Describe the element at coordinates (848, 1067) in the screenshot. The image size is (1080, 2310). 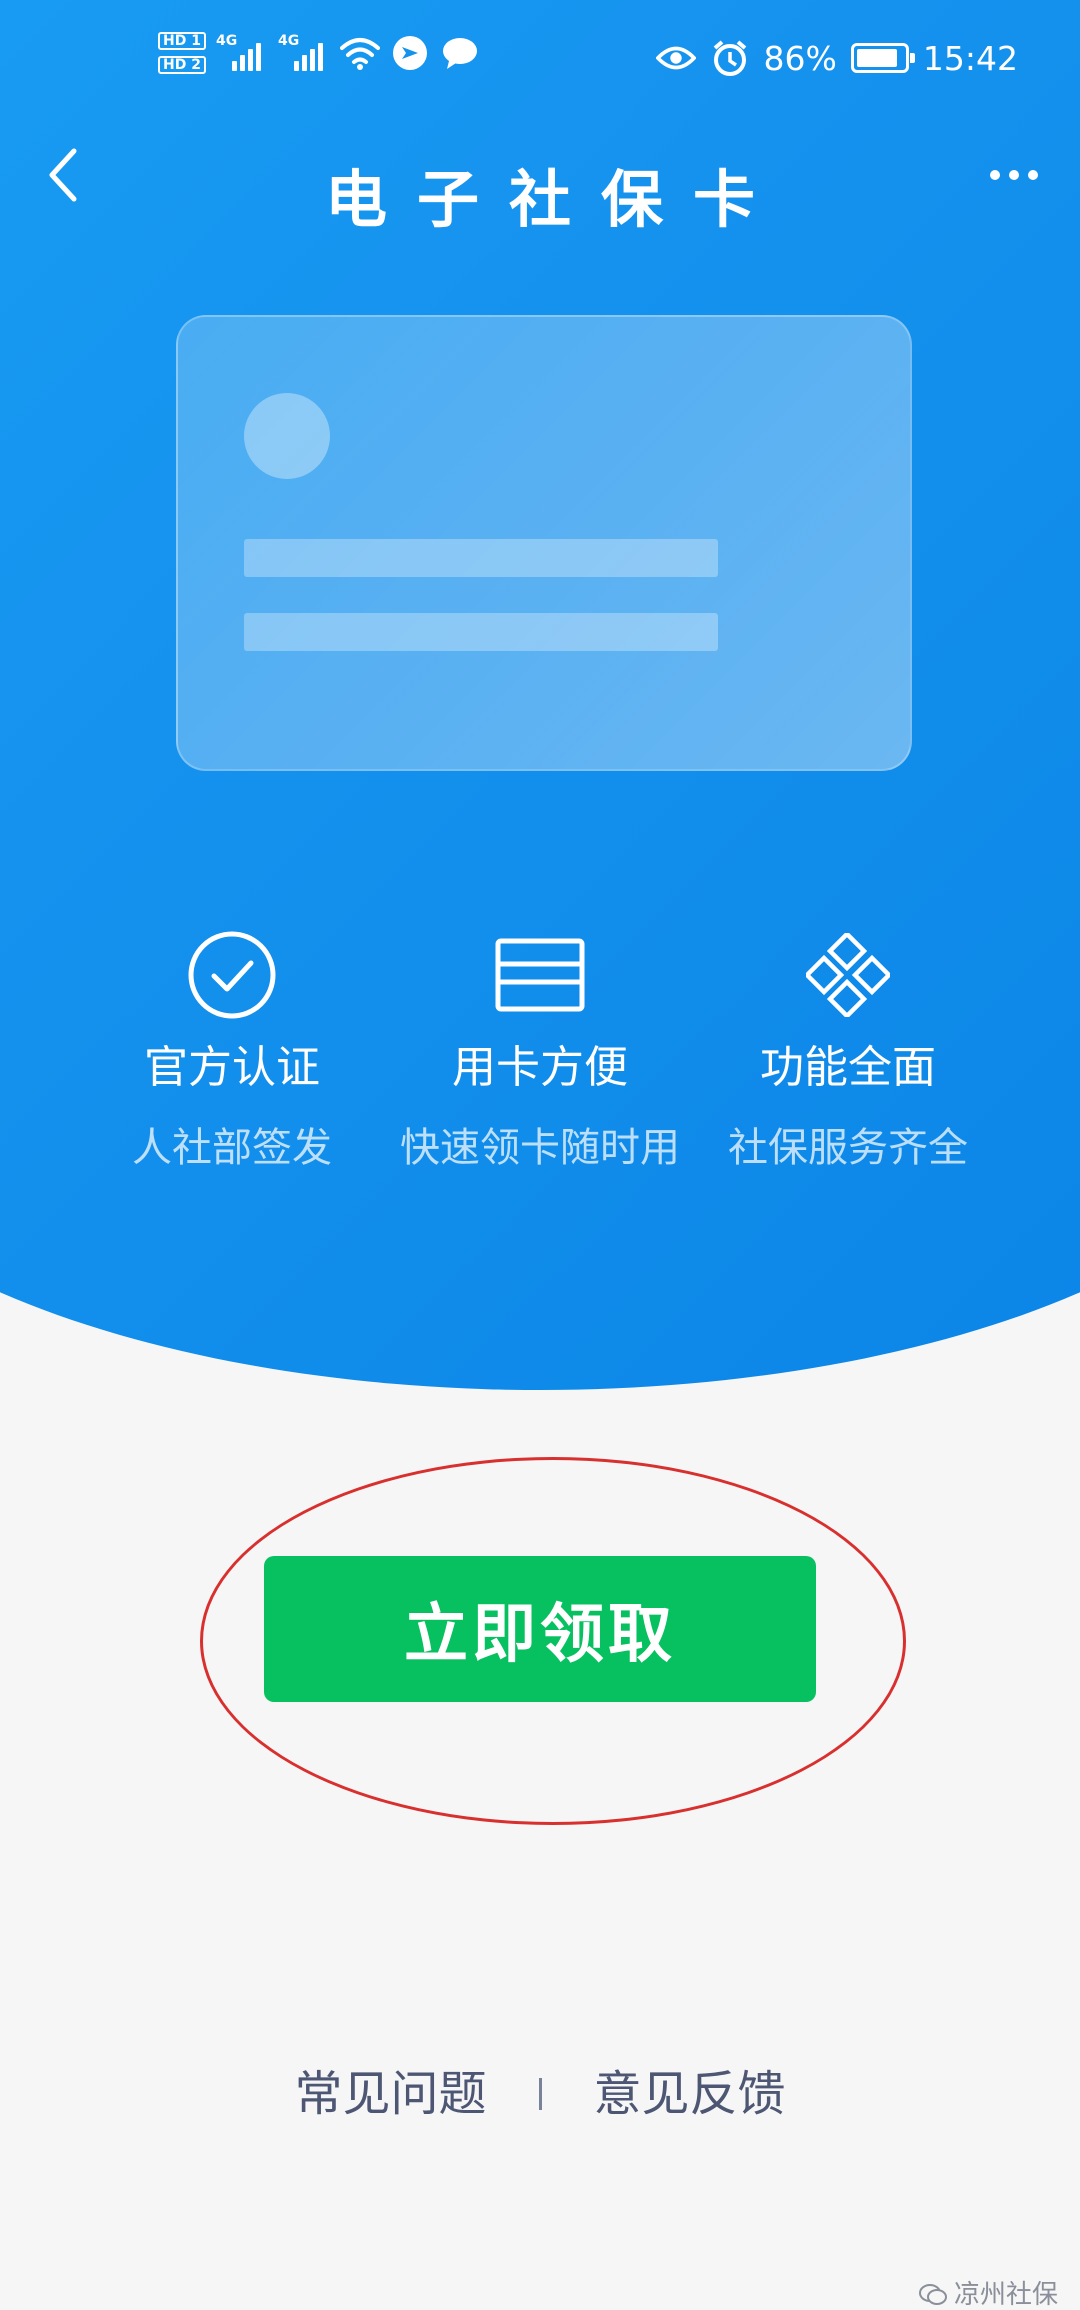
I see `feature-title: 功能全面` at that location.